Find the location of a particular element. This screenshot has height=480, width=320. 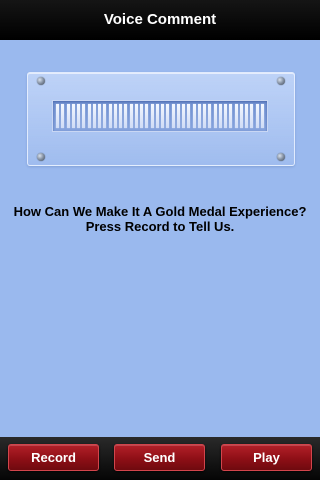

title-bar: Voice Comment is located at coordinates (160, 20).